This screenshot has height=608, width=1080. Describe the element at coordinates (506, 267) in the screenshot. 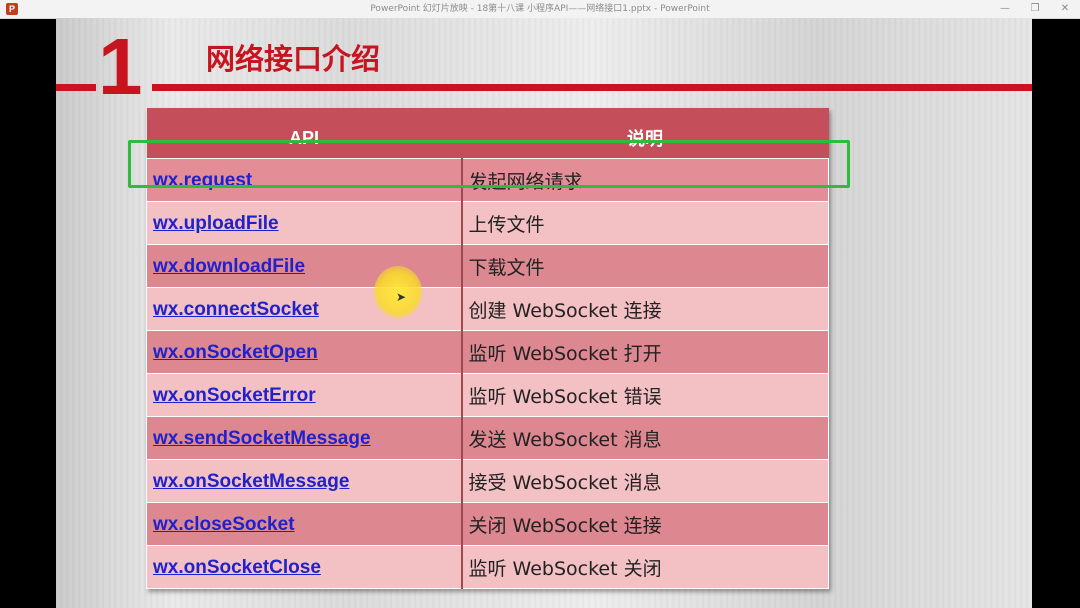

I see `description-text: 下载文件` at that location.